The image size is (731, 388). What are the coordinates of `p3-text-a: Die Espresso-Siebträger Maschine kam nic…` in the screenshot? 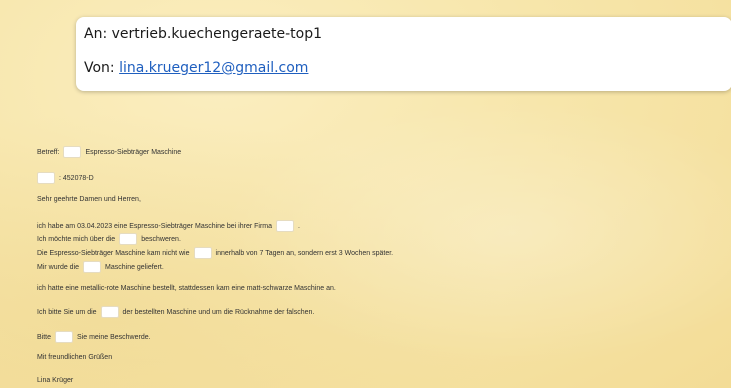 It's located at (113, 253).